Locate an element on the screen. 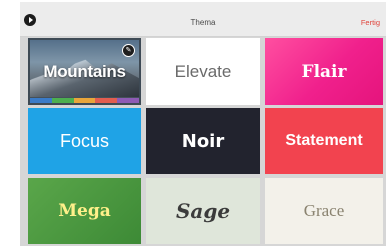  theme-label-mega: Mega is located at coordinates (84, 211).